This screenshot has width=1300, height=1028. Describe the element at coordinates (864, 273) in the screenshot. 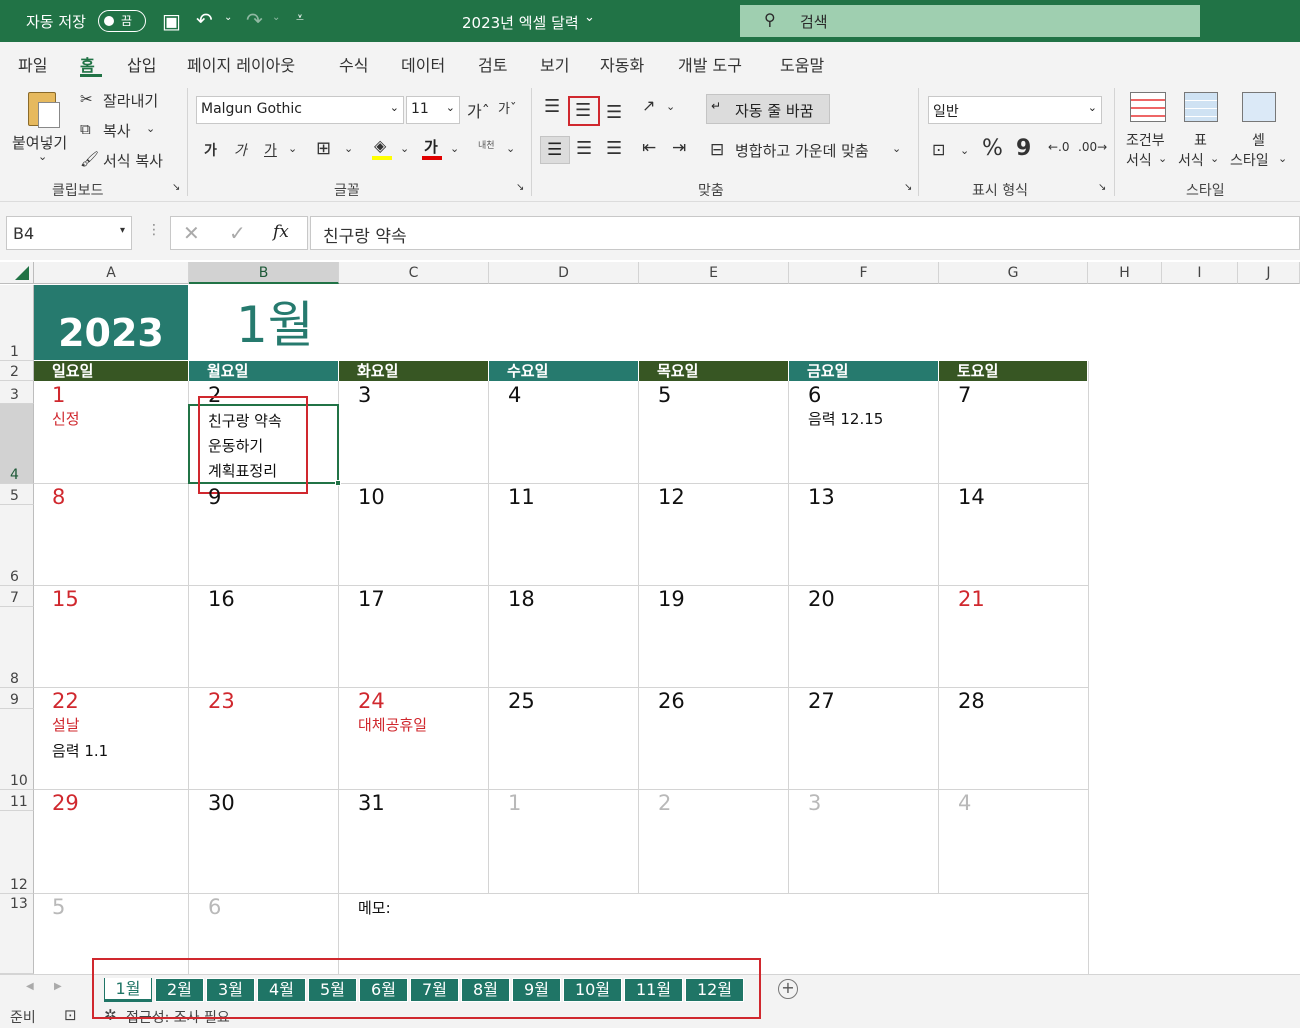

I see `column-header-f: F` at that location.